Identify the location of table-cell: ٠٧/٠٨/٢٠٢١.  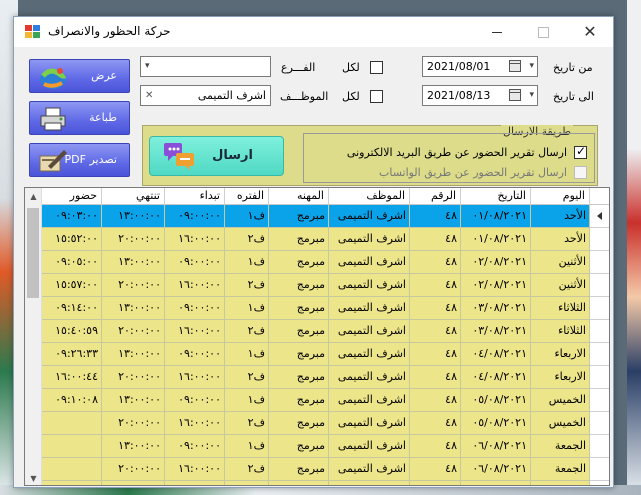
(496, 483).